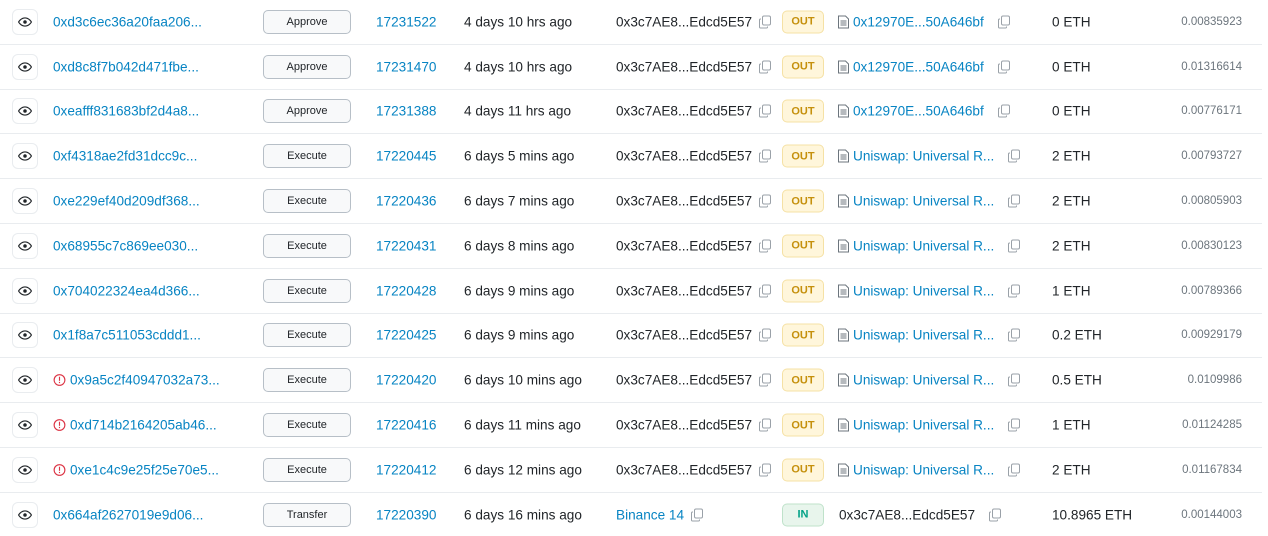 The width and height of the screenshot is (1268, 536). I want to click on block-link: 17220445, so click(406, 156).